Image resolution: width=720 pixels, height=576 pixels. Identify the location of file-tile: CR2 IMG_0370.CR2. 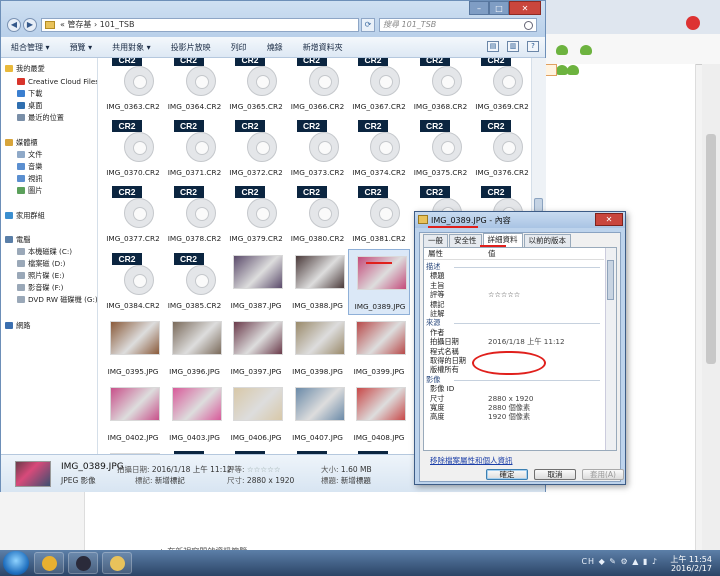
(133, 149).